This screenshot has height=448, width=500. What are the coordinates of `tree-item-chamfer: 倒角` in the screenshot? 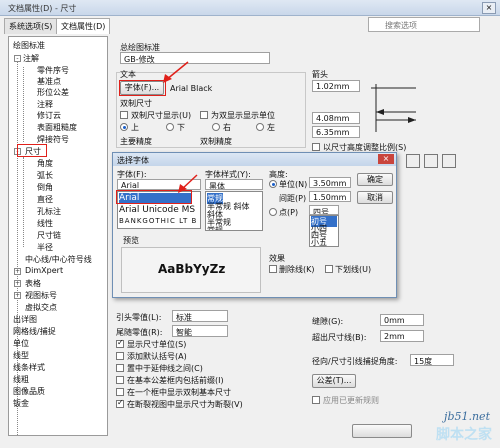 It's located at (45, 187).